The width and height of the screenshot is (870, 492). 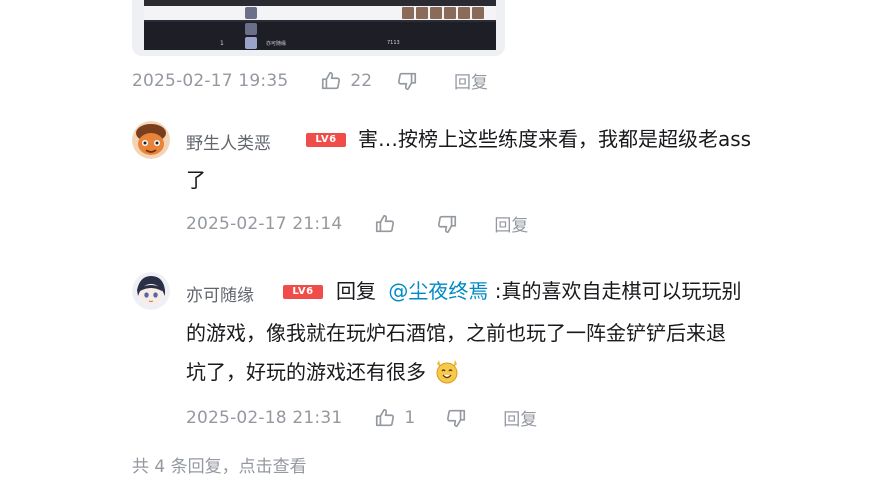 What do you see at coordinates (264, 223) in the screenshot?
I see `comment-date: 2025-02-17 21:14` at bounding box center [264, 223].